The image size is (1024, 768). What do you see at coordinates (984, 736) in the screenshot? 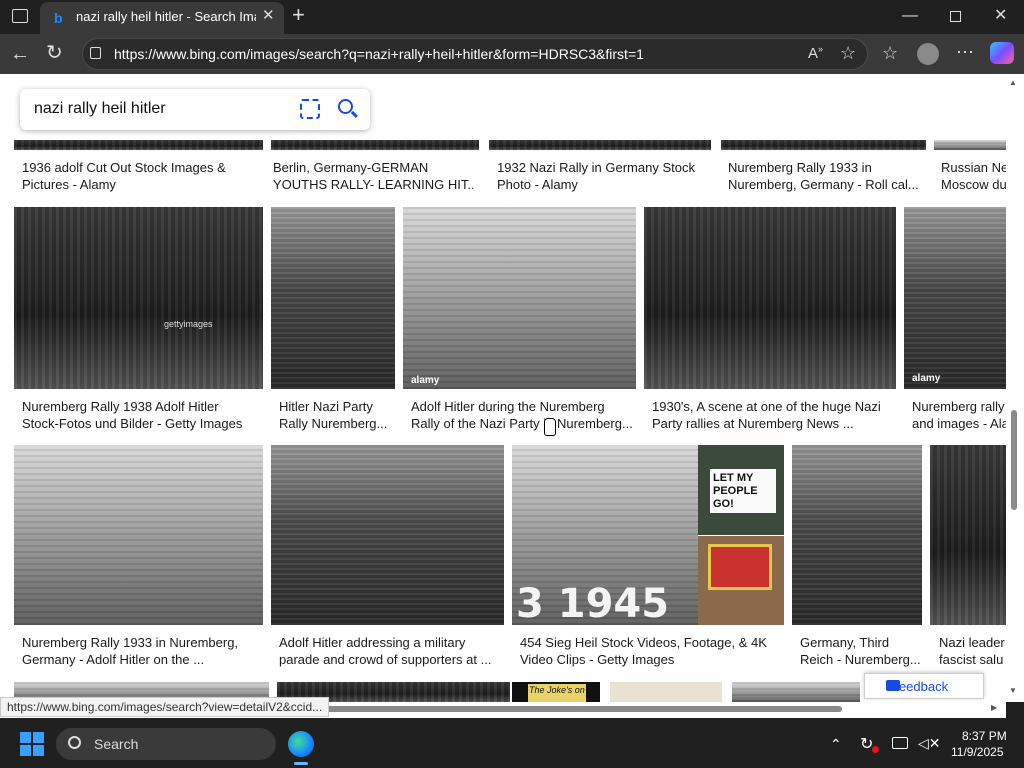
I see `clock-time: 8:37 PM` at bounding box center [984, 736].